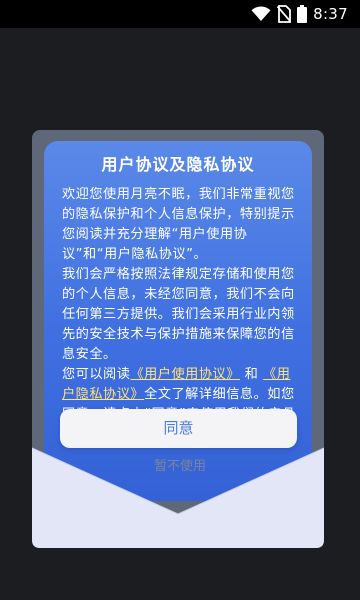 The width and height of the screenshot is (360, 600). Describe the element at coordinates (261, 14) in the screenshot. I see `wifi-icon` at that location.